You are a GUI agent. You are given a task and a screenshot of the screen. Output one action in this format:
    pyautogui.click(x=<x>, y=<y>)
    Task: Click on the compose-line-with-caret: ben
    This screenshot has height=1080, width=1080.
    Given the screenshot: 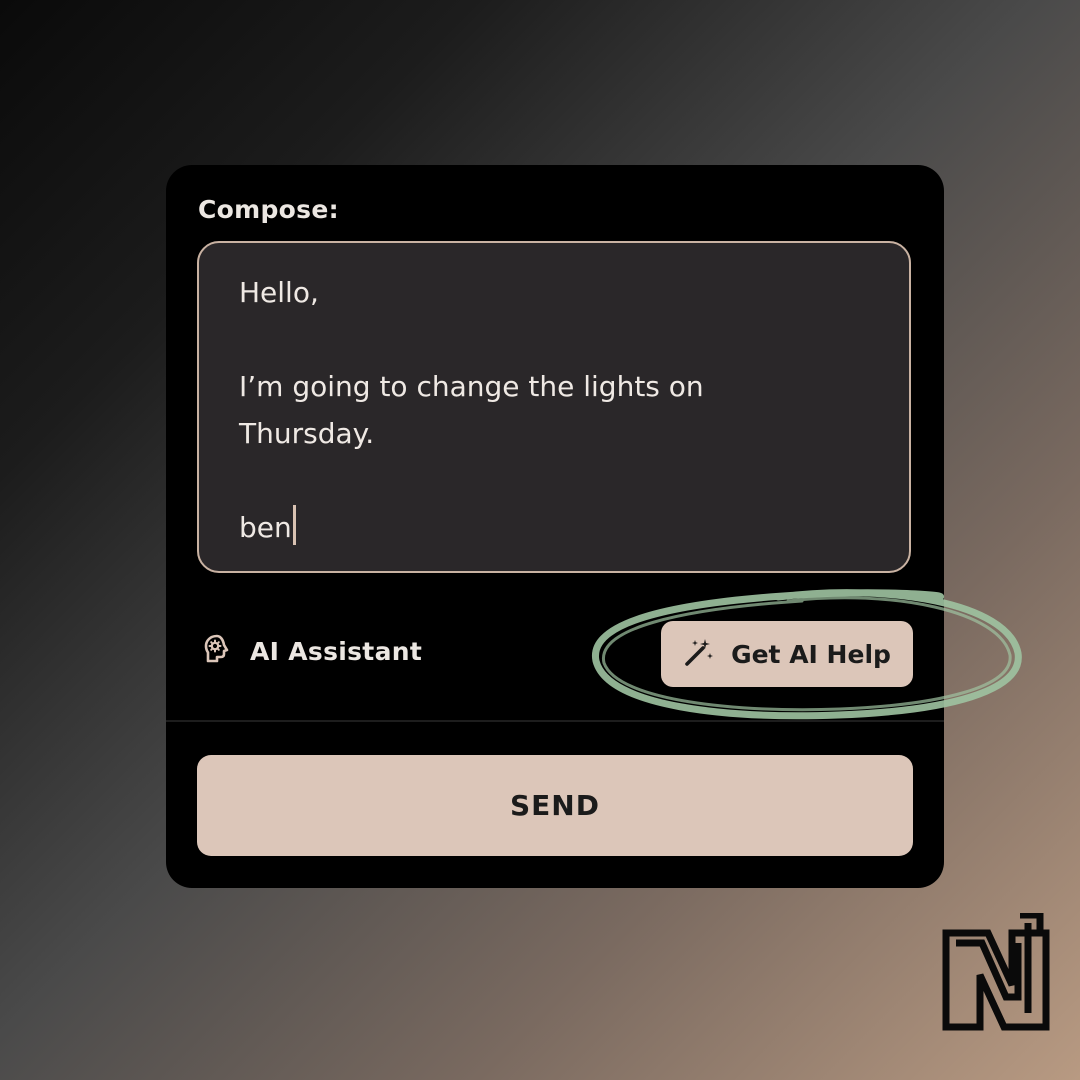 What is the action you would take?
    pyautogui.click(x=554, y=527)
    